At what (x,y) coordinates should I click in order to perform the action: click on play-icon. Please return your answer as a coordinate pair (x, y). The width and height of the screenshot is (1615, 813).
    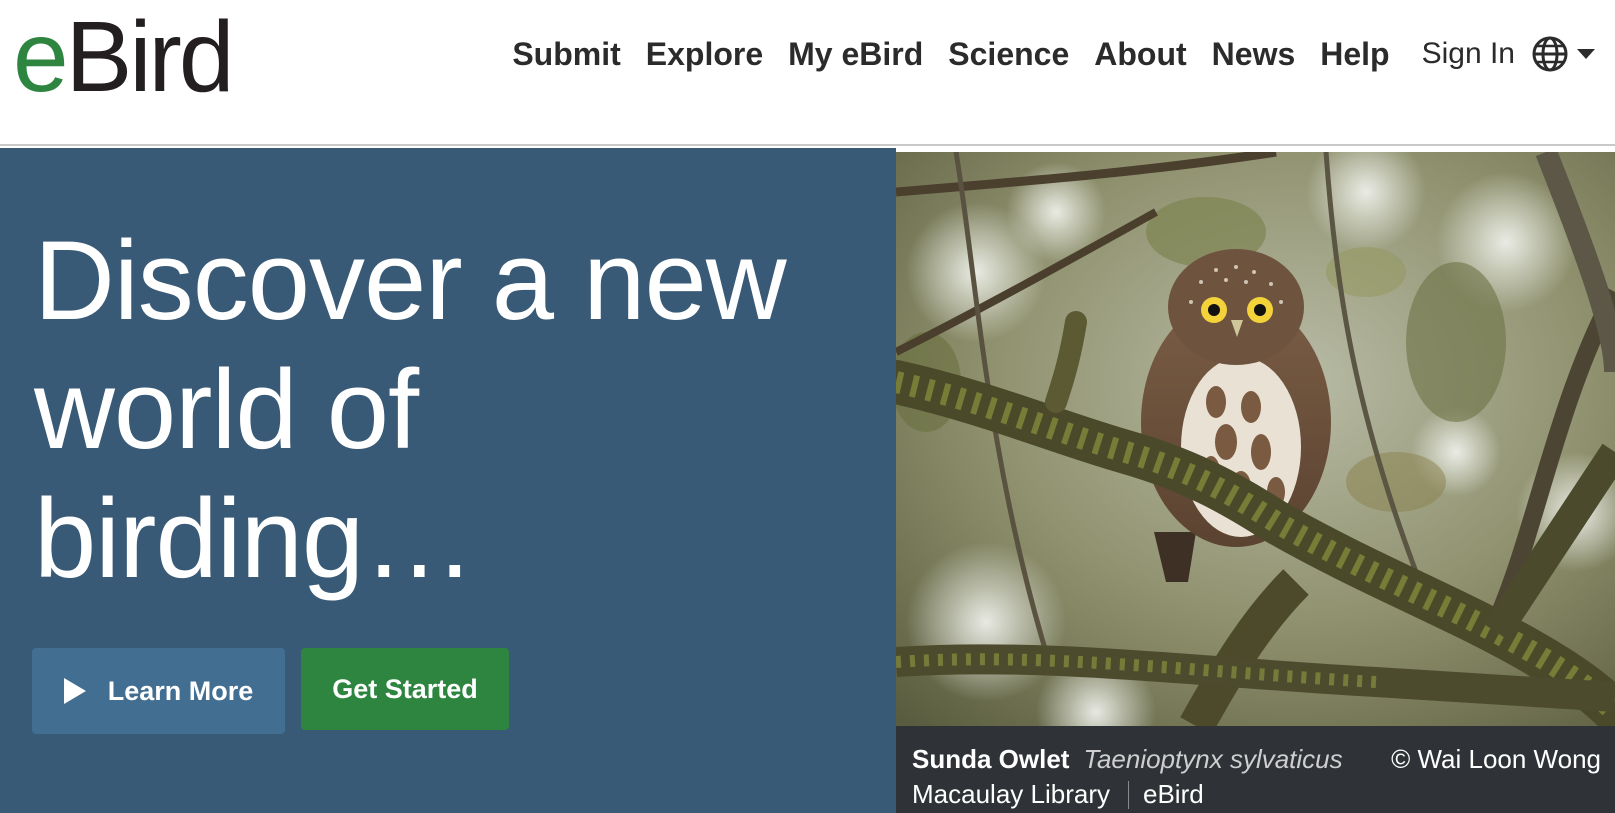
    Looking at the image, I should click on (74, 691).